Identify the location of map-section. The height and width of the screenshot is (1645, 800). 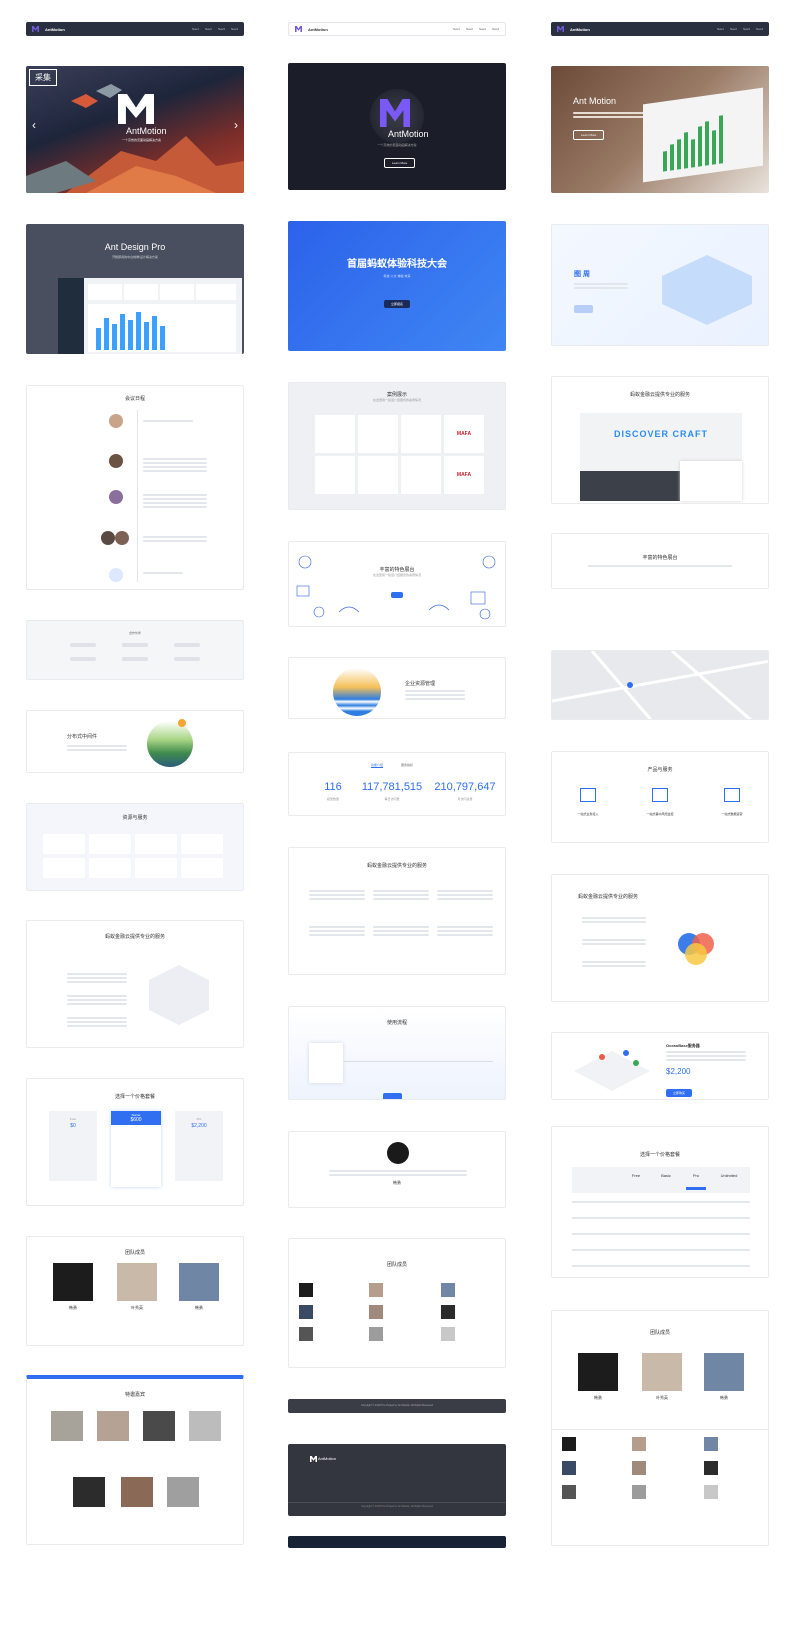
(660, 685).